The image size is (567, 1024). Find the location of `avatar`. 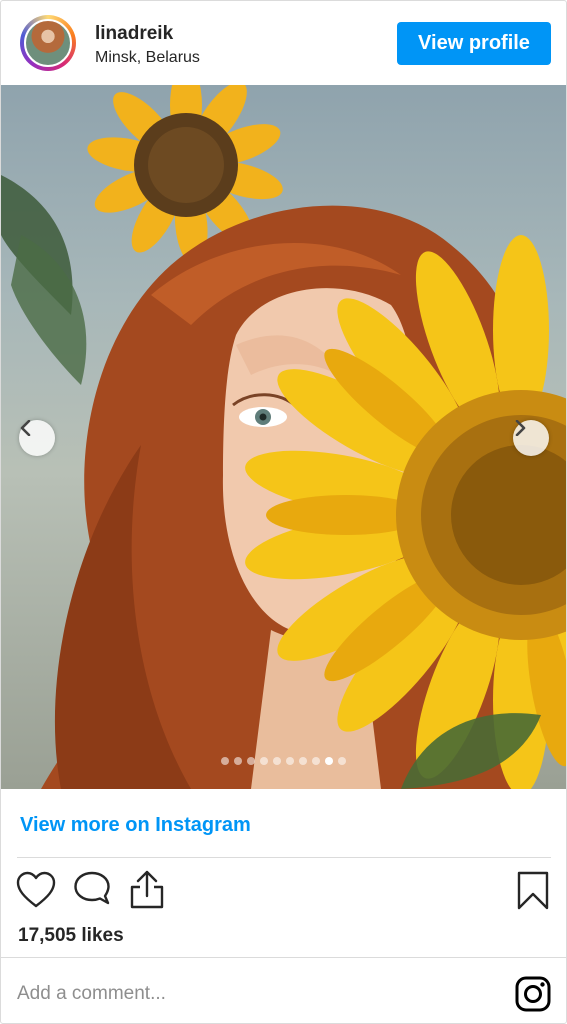

avatar is located at coordinates (48, 43).